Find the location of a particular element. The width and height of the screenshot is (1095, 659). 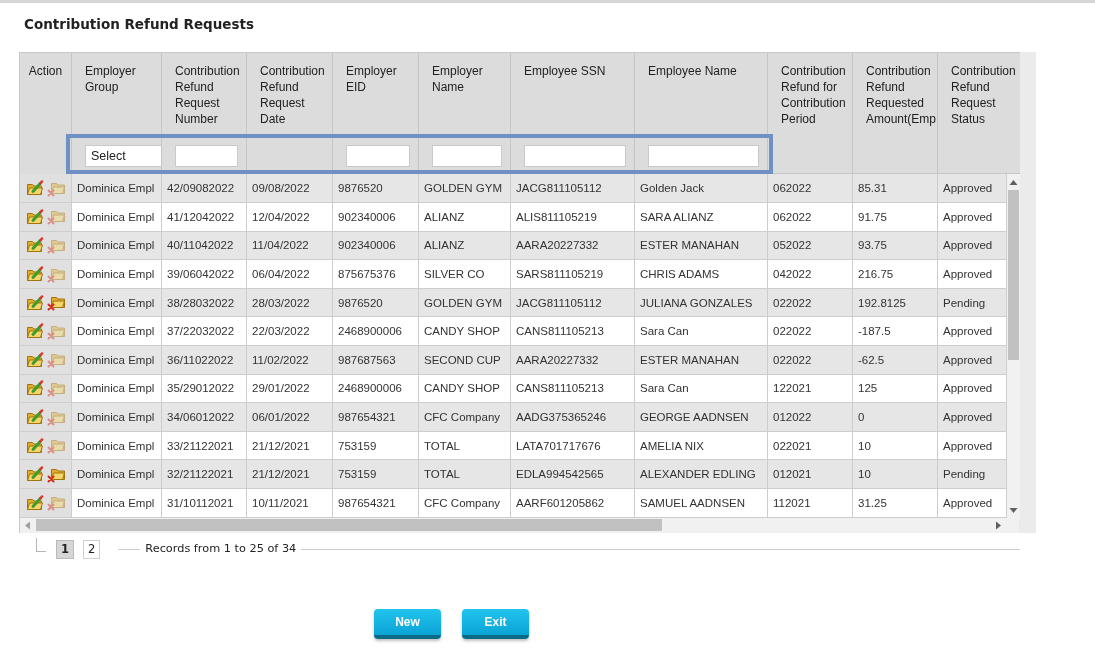

table-cell: 09/08/2022 is located at coordinates (289, 188).